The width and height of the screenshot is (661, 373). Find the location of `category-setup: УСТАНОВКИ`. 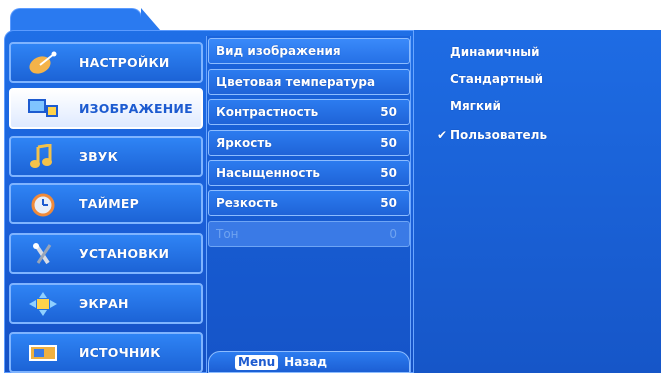

category-setup: УСТАНОВКИ is located at coordinates (106, 253).